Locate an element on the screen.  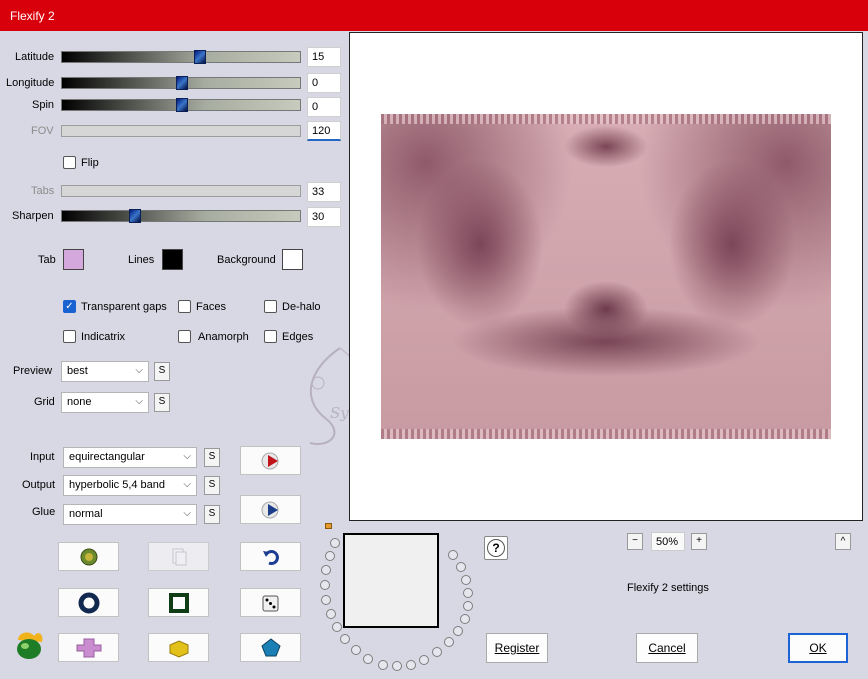
input-select-value: equirectangular is located at coordinates (107, 457).